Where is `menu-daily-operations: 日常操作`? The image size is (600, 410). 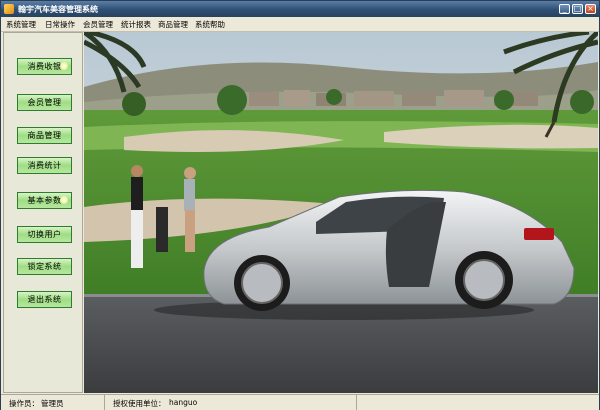
menu-daily-operations: 日常操作 is located at coordinates (60, 24).